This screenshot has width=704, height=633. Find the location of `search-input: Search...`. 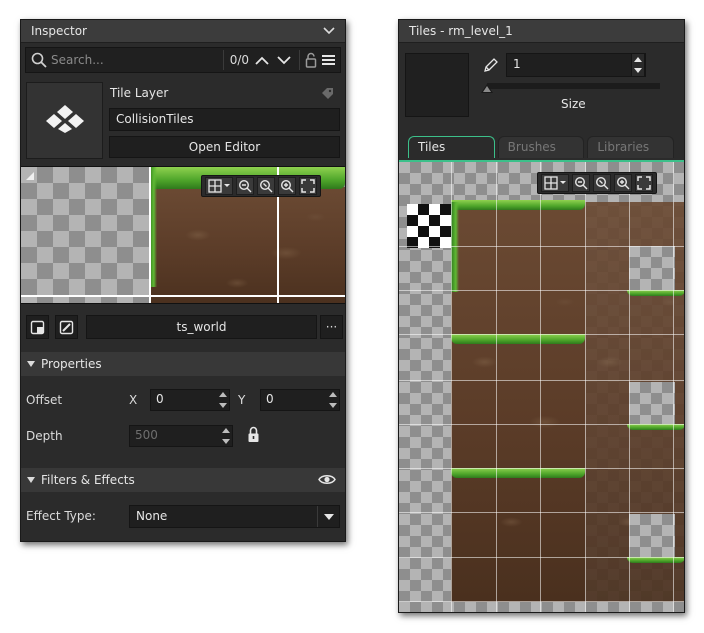

search-input: Search... is located at coordinates (137, 60).